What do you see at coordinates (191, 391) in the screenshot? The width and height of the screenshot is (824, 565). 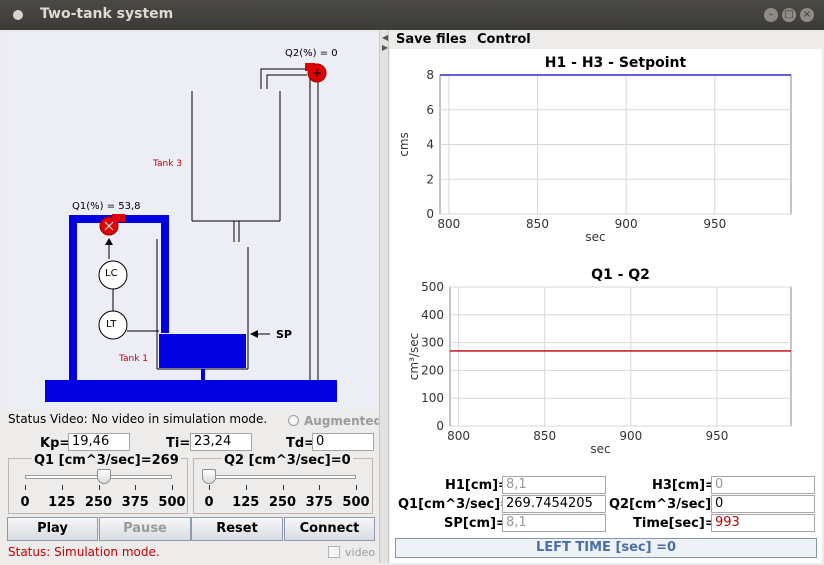 I see `water-reservoir` at bounding box center [191, 391].